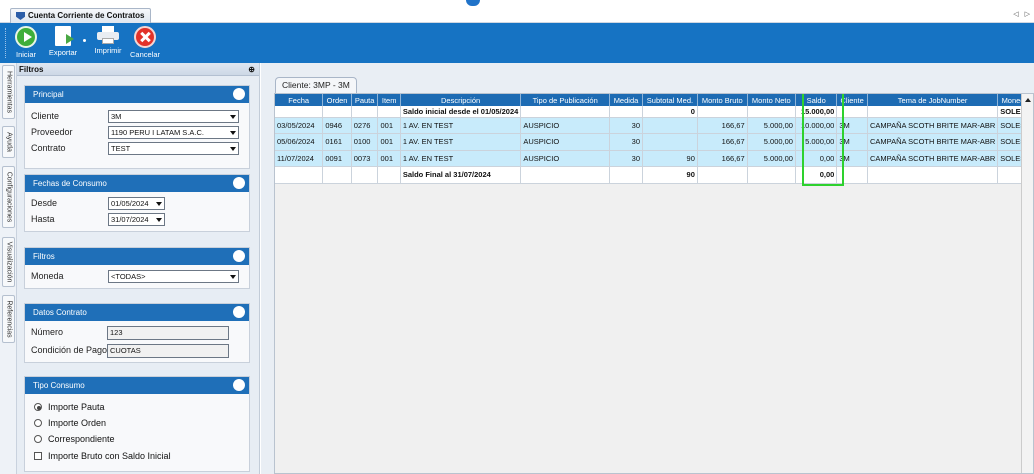 The image size is (1034, 474). Describe the element at coordinates (626, 112) in the screenshot. I see `cell-medida` at that location.